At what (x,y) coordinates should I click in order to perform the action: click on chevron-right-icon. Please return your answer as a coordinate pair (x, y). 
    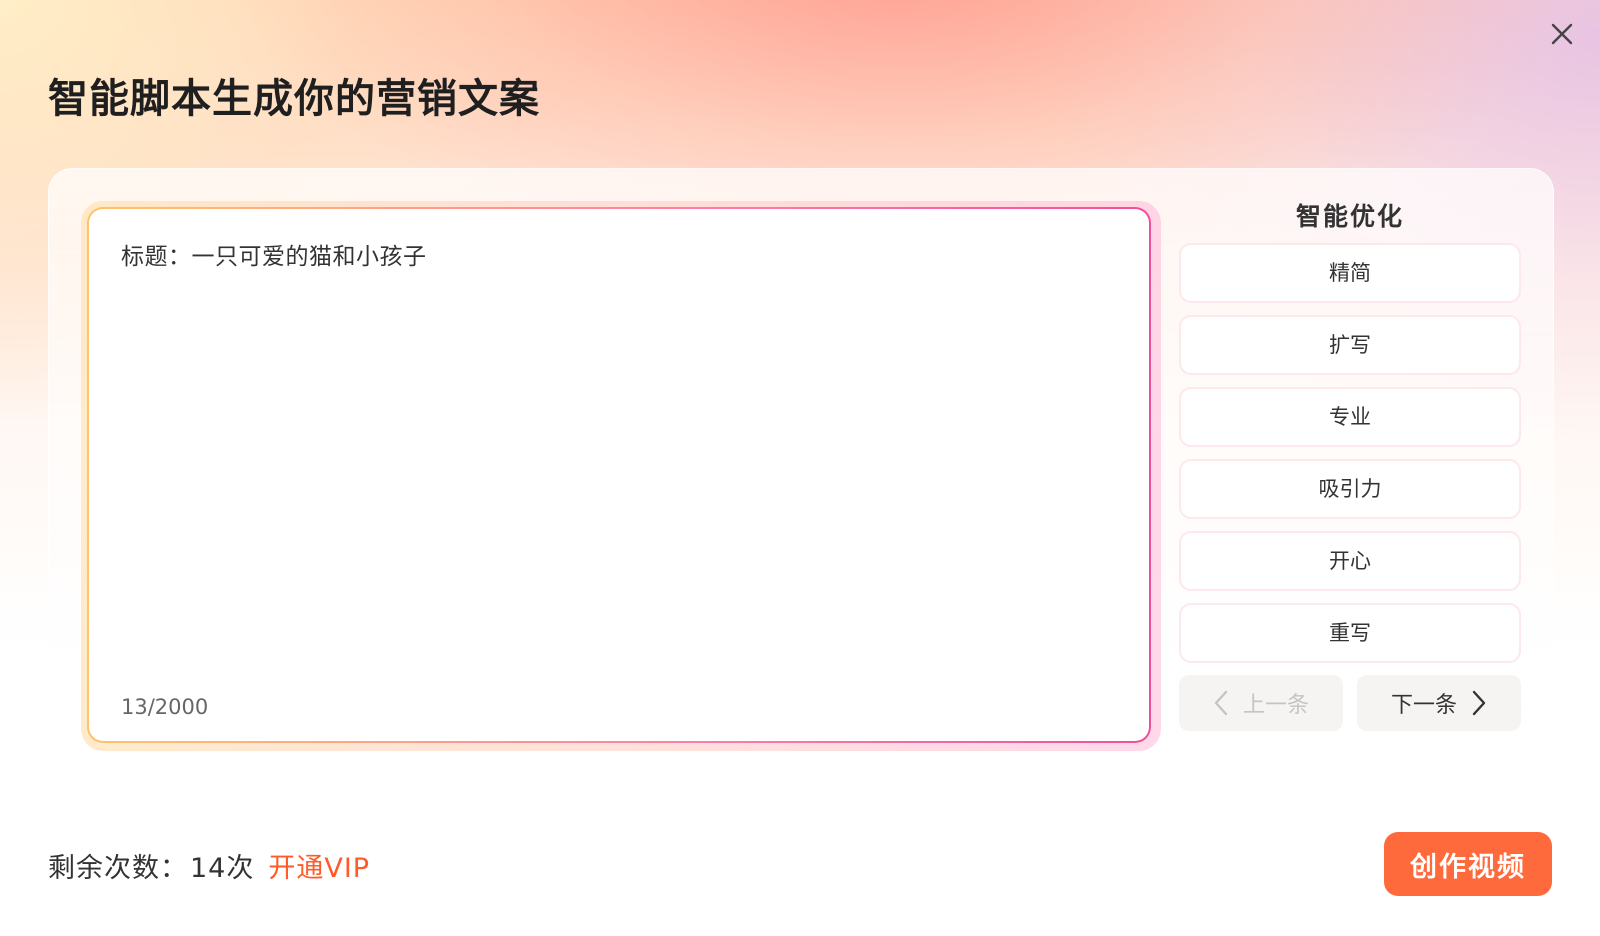
    Looking at the image, I should click on (1479, 703).